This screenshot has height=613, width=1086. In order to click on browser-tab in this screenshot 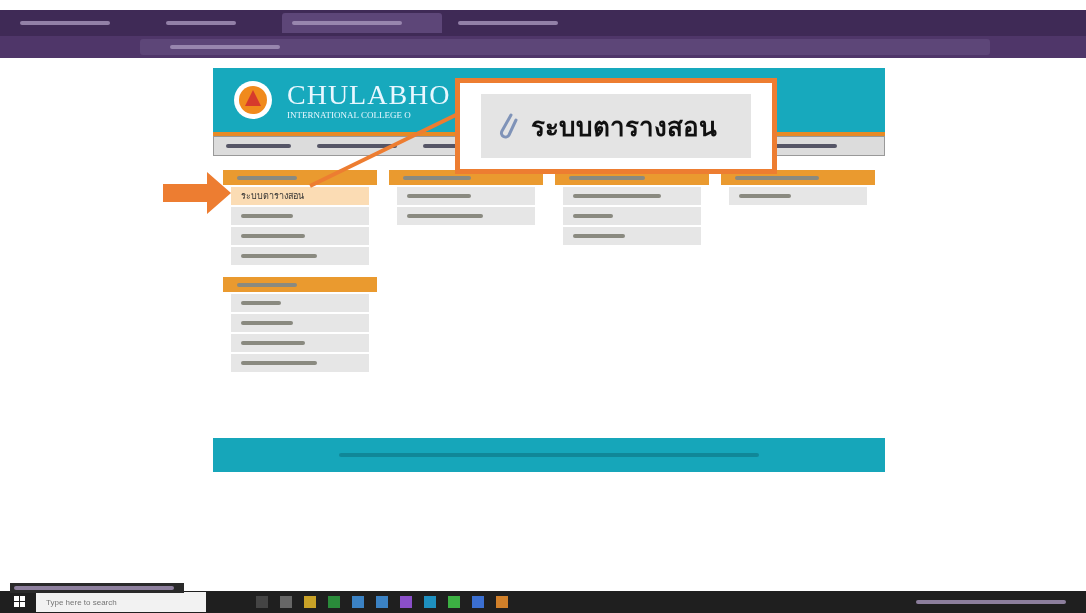, I will do `click(362, 23)`.